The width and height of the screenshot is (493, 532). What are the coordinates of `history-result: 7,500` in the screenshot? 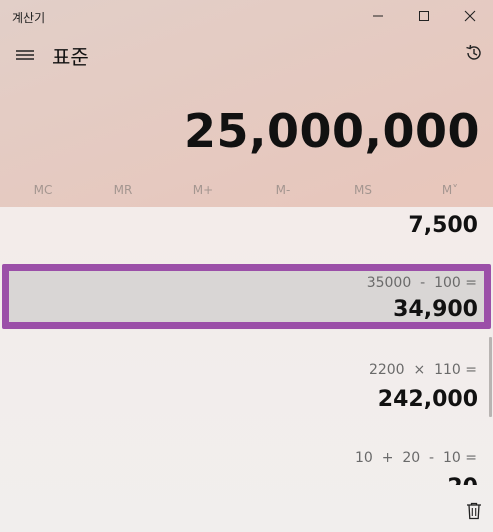 It's located at (443, 225).